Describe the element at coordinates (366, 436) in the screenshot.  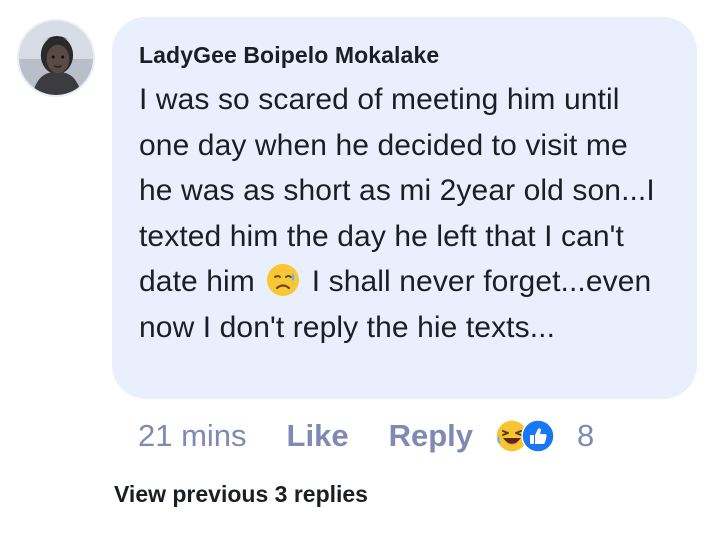
I see `comment-actions: 21 mins Like Reply 8` at that location.